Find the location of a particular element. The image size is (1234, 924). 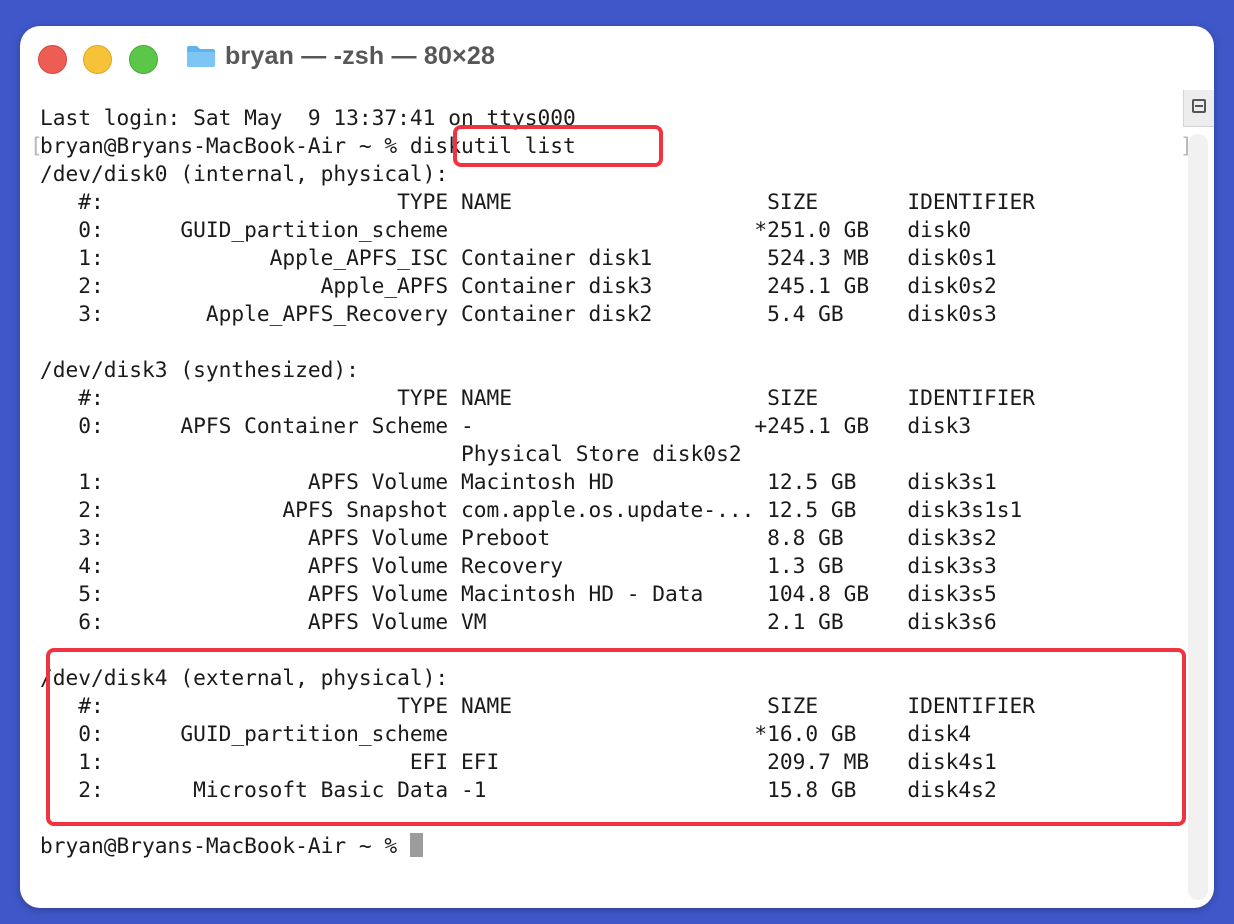

split-pane-button is located at coordinates (1198, 108).